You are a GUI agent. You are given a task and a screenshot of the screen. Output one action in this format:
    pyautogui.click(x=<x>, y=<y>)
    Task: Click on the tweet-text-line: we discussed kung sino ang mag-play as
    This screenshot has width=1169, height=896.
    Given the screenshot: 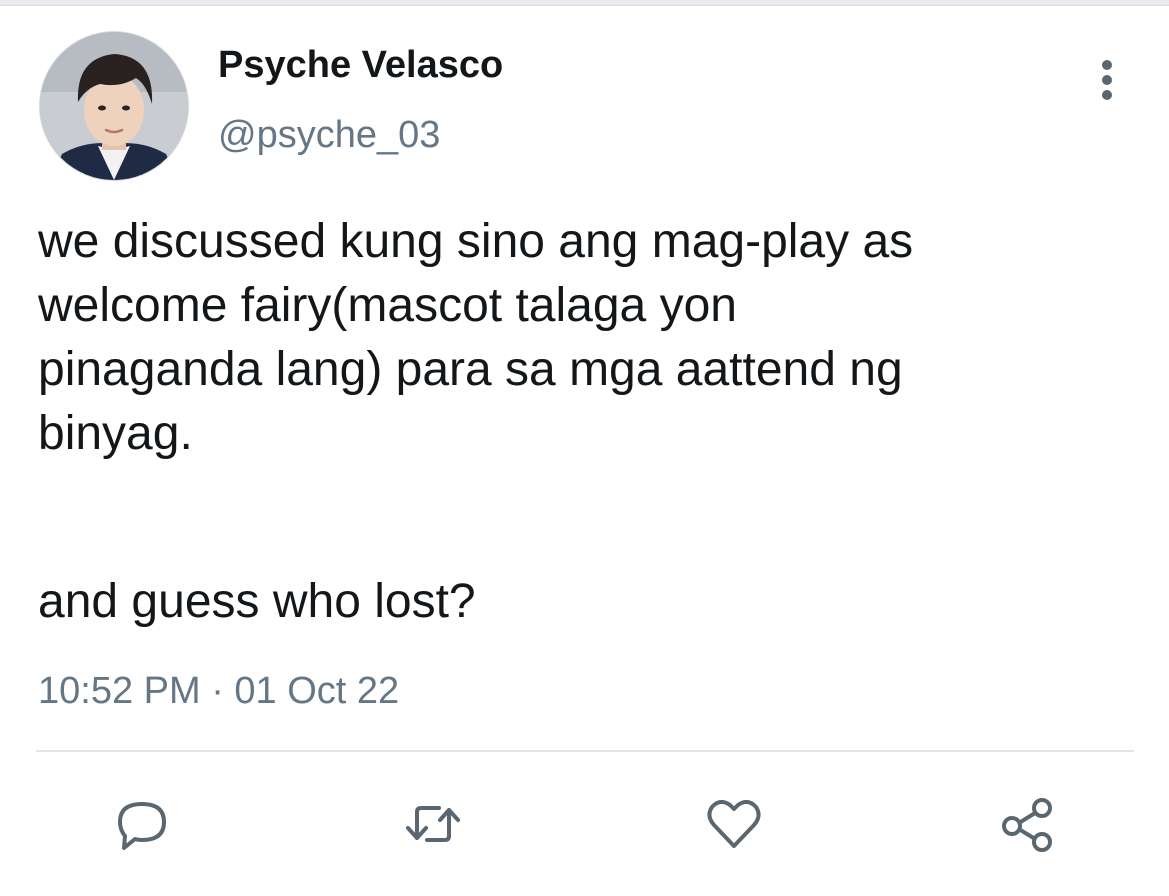 What is the action you would take?
    pyautogui.click(x=476, y=241)
    